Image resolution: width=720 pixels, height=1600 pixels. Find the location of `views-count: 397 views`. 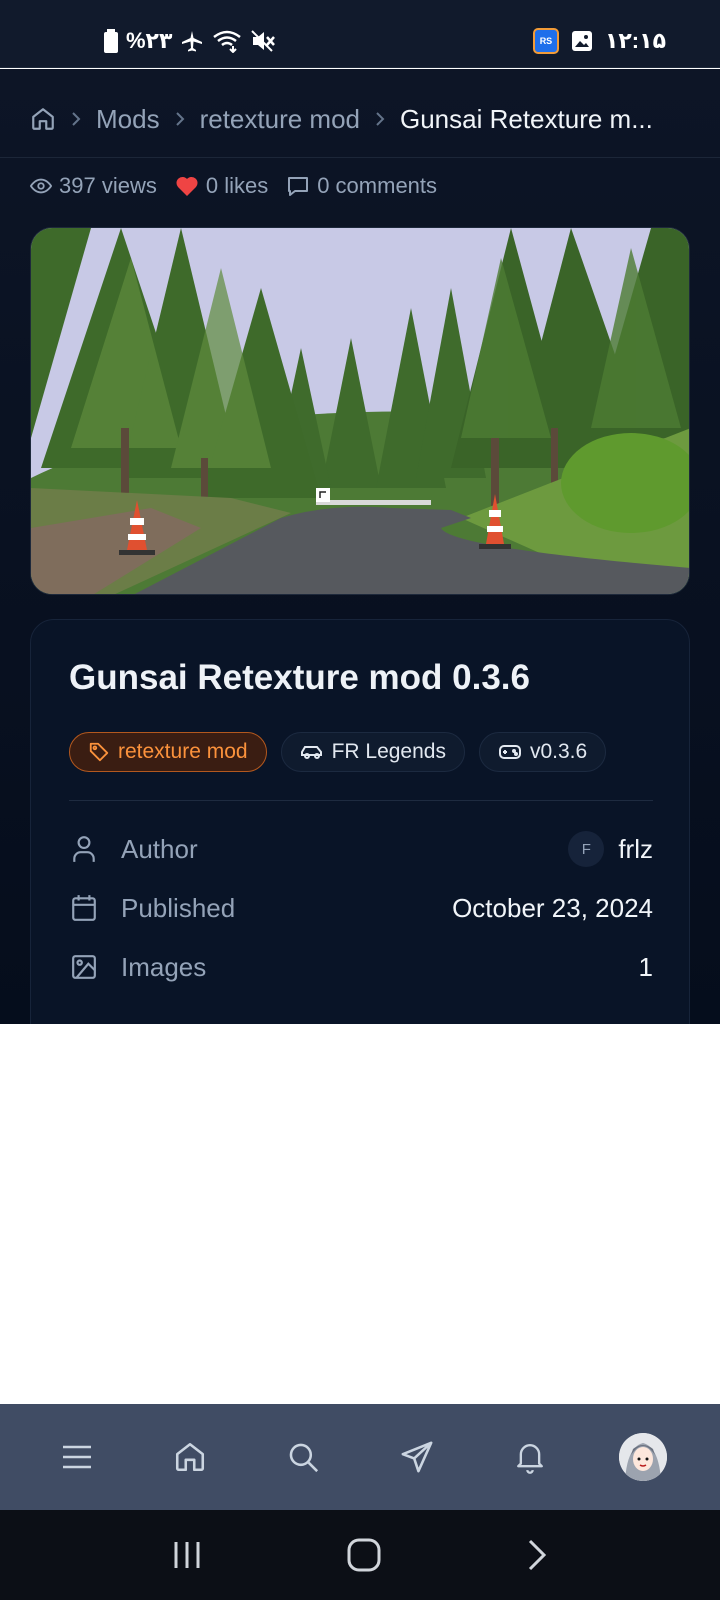

views-count: 397 views is located at coordinates (108, 185).